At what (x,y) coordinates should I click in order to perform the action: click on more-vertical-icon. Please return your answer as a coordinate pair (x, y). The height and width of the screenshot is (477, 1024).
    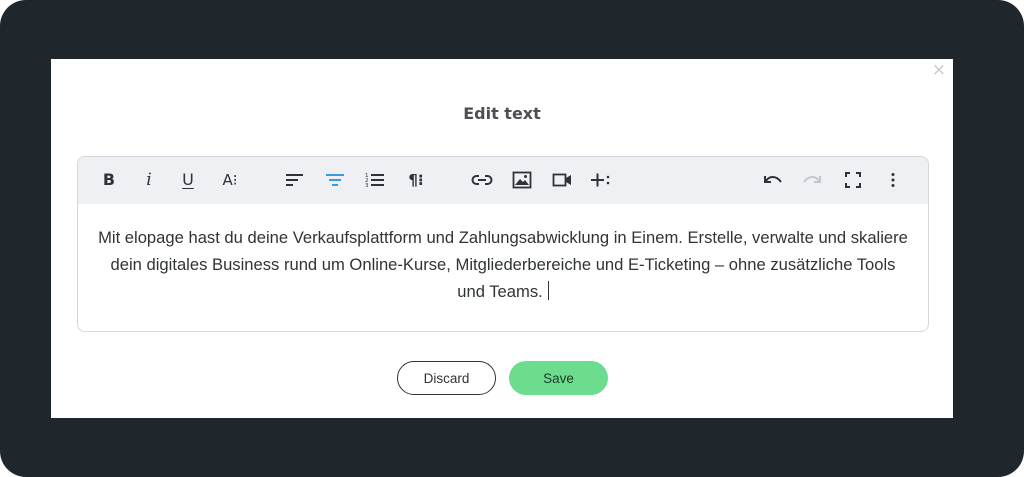
    Looking at the image, I should click on (893, 180).